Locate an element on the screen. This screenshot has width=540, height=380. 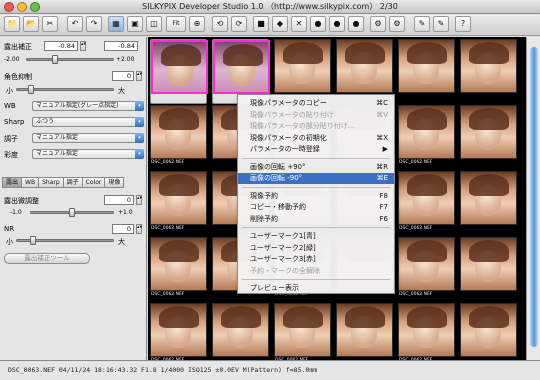
nr-stepper: ▴▾ is located at coordinates (139, 229).